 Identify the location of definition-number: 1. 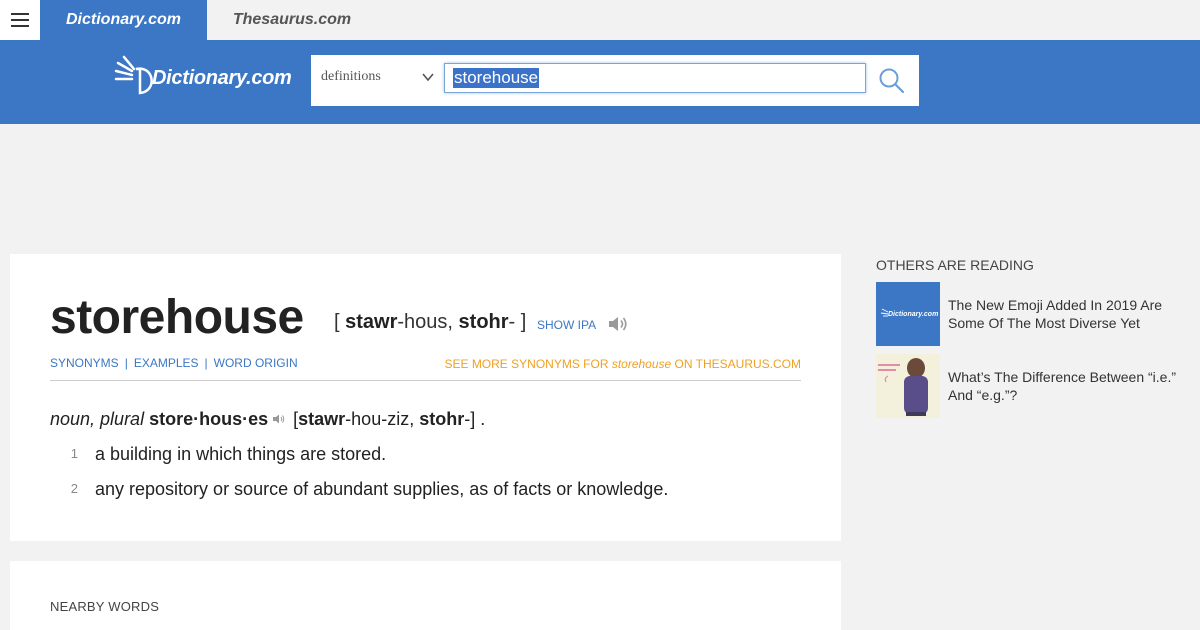
(74, 453).